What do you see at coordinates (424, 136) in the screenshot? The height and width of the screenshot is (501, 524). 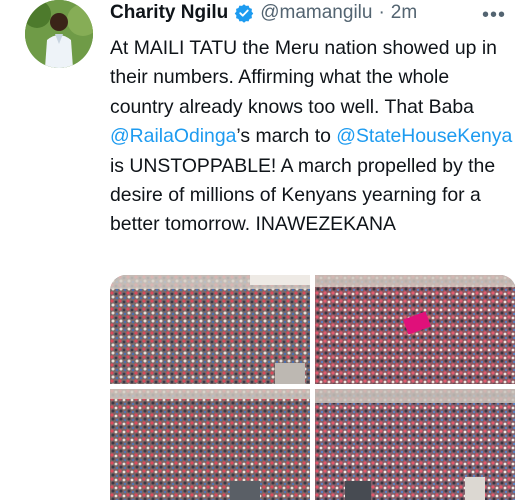 I see `mention-link: @StateHouseKenya` at bounding box center [424, 136].